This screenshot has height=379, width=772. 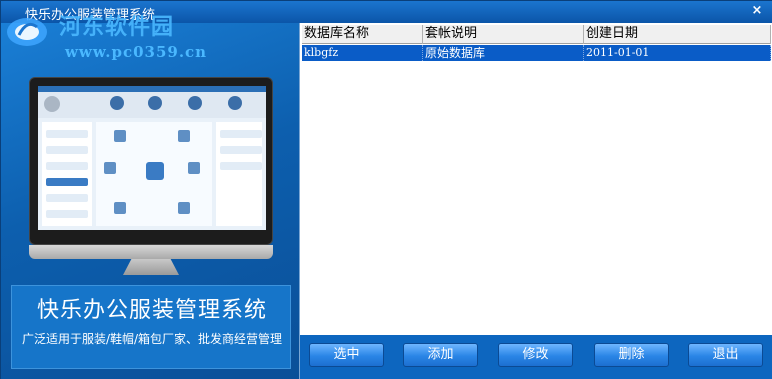 I want to click on edit-button: 修改, so click(x=535, y=355).